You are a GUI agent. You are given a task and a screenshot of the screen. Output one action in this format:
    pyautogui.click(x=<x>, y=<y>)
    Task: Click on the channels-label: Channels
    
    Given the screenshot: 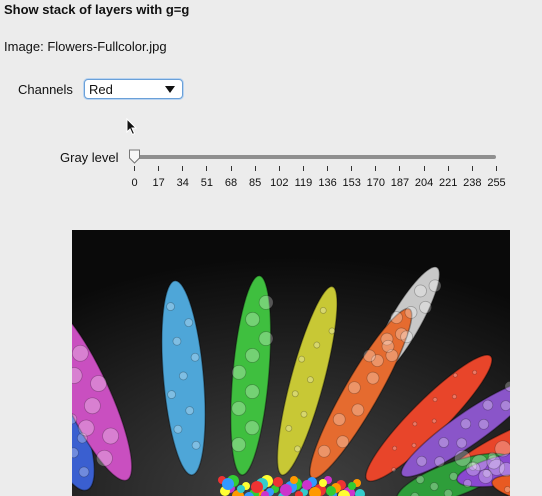 What is the action you would take?
    pyautogui.click(x=45, y=89)
    